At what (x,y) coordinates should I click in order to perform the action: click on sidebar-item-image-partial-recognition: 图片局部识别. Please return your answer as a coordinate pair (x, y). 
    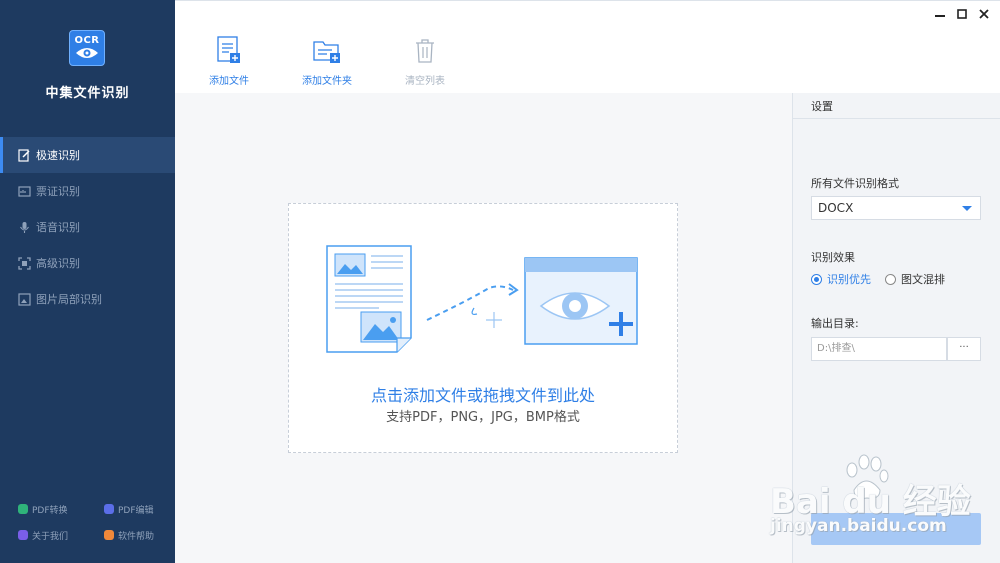
    Looking at the image, I should click on (87, 299).